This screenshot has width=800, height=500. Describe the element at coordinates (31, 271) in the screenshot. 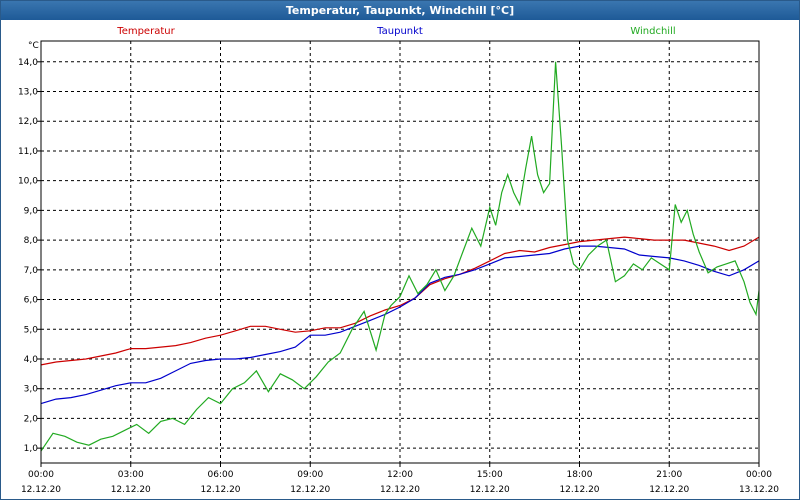

I see `y-tick-label: 7,0` at that location.